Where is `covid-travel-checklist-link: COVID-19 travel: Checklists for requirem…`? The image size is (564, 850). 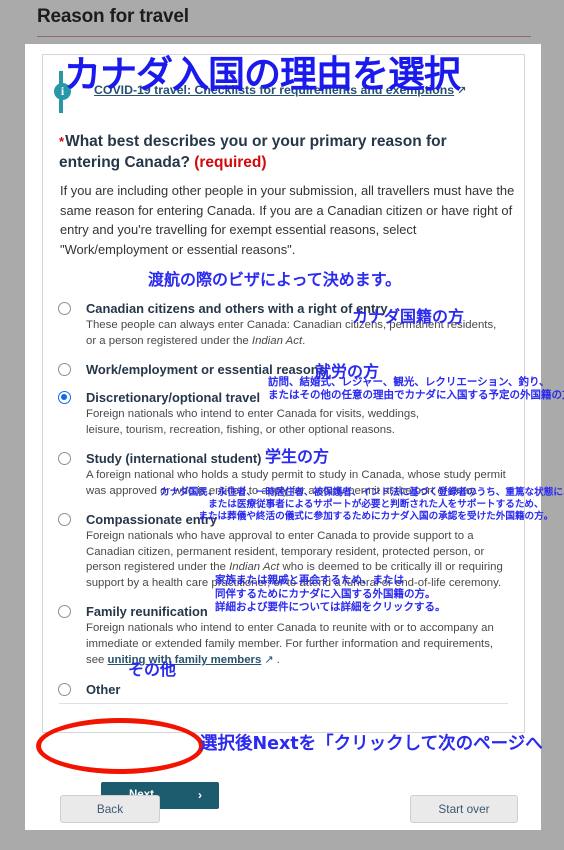 covid-travel-checklist-link: COVID-19 travel: Checklists for requirem… is located at coordinates (280, 90).